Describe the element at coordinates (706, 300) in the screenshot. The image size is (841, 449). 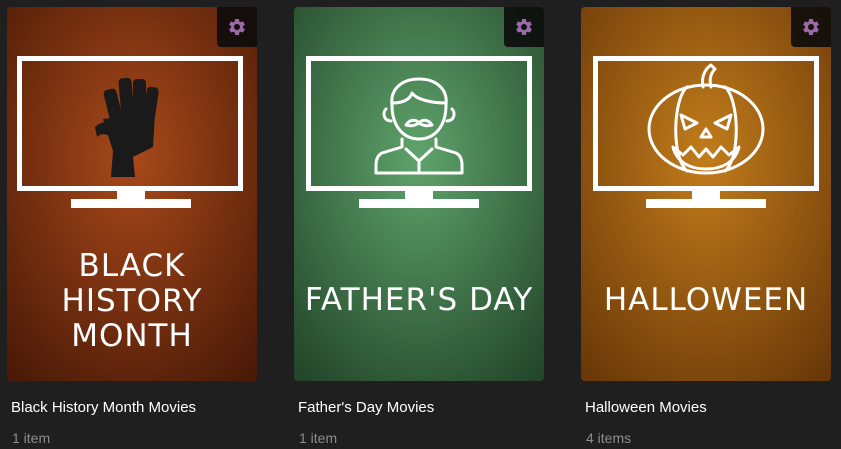
I see `poster-title-line-1: HALLOWEEN` at that location.